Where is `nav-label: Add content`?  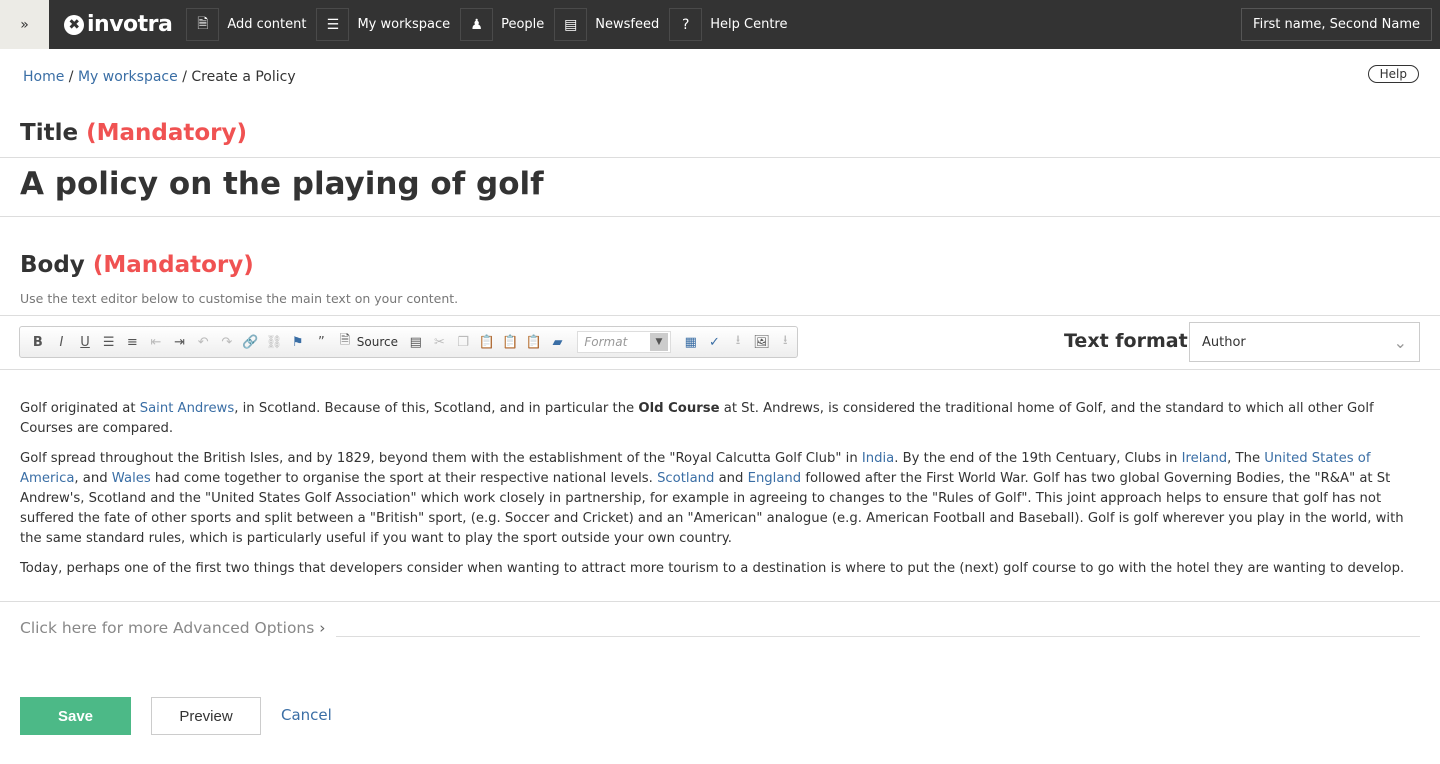
nav-label: Add content is located at coordinates (267, 24).